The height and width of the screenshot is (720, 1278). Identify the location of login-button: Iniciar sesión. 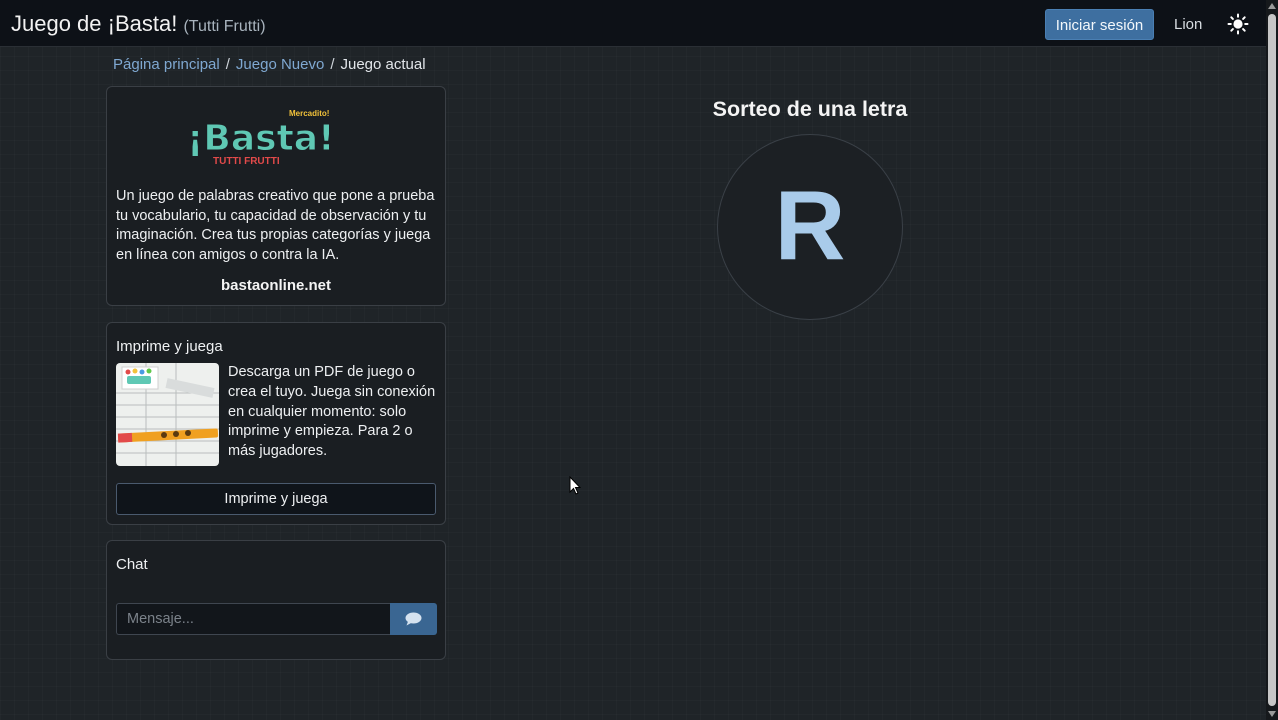
(1099, 24).